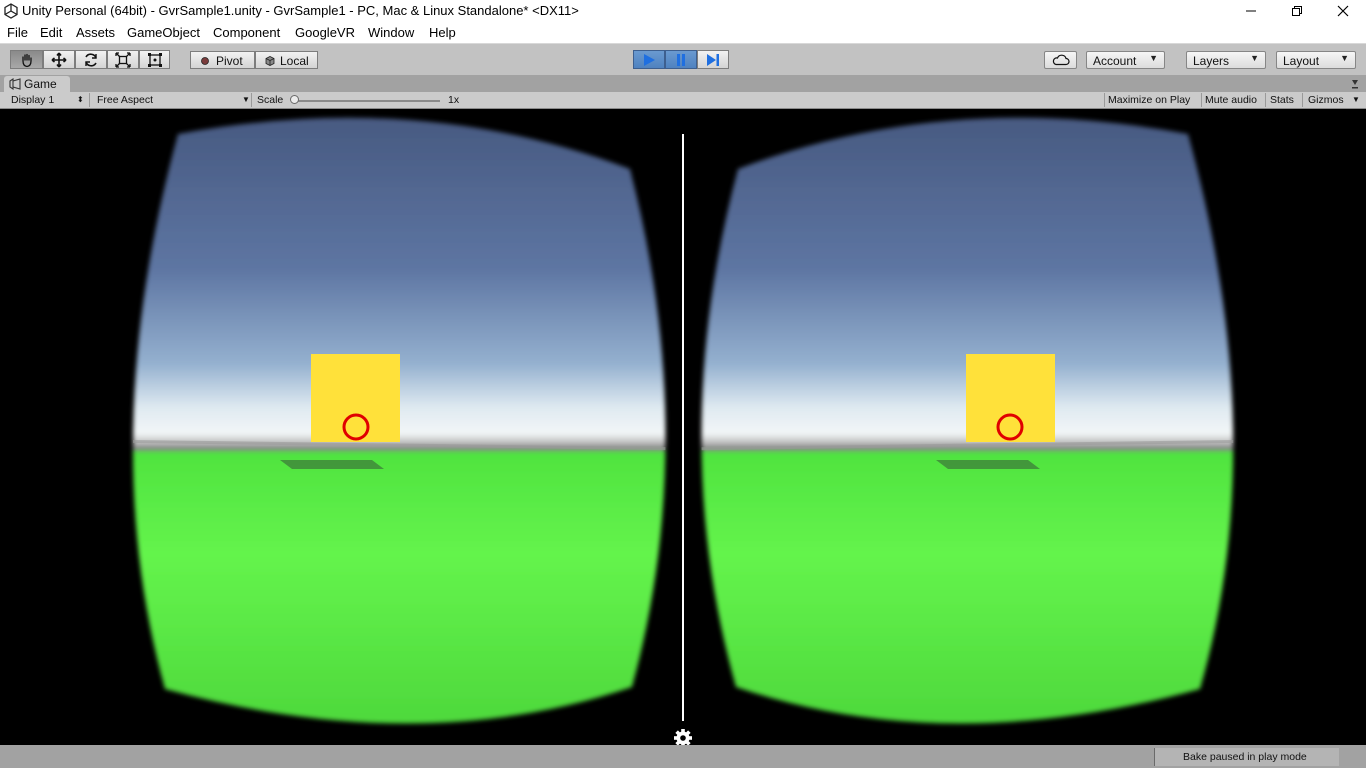 The height and width of the screenshot is (768, 1366). What do you see at coordinates (1231, 100) in the screenshot?
I see `mute-audio-toggle: Mute audio` at bounding box center [1231, 100].